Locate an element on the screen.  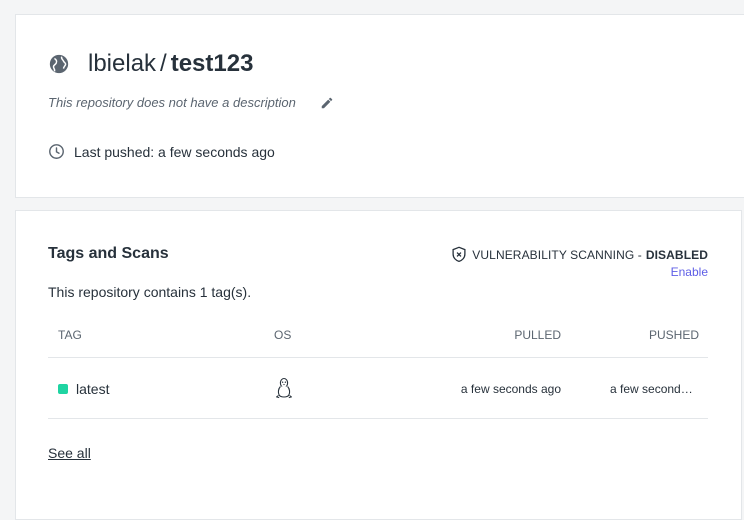
section-title: Tags and Scans is located at coordinates (108, 253).